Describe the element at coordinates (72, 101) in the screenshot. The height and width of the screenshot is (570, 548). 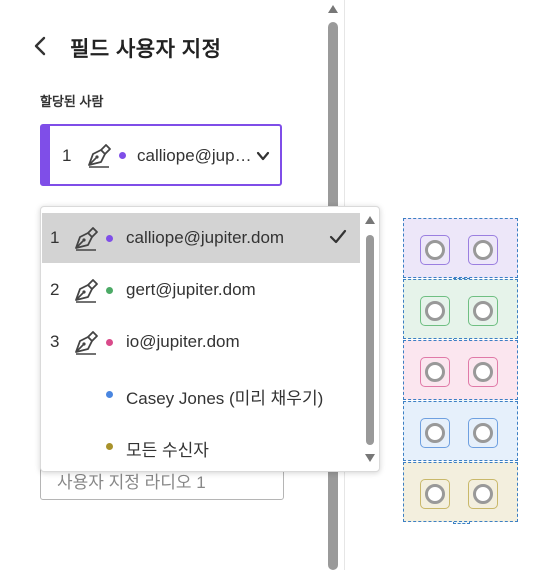
I see `assignee-label: 할당된 사람` at that location.